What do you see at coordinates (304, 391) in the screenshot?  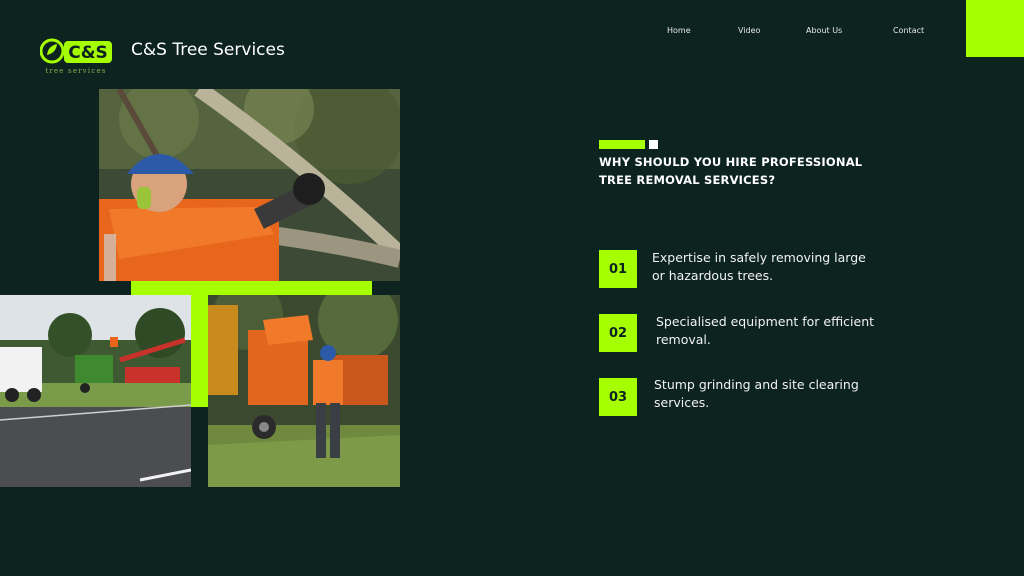 I see `wood-chipper-worker-photo` at bounding box center [304, 391].